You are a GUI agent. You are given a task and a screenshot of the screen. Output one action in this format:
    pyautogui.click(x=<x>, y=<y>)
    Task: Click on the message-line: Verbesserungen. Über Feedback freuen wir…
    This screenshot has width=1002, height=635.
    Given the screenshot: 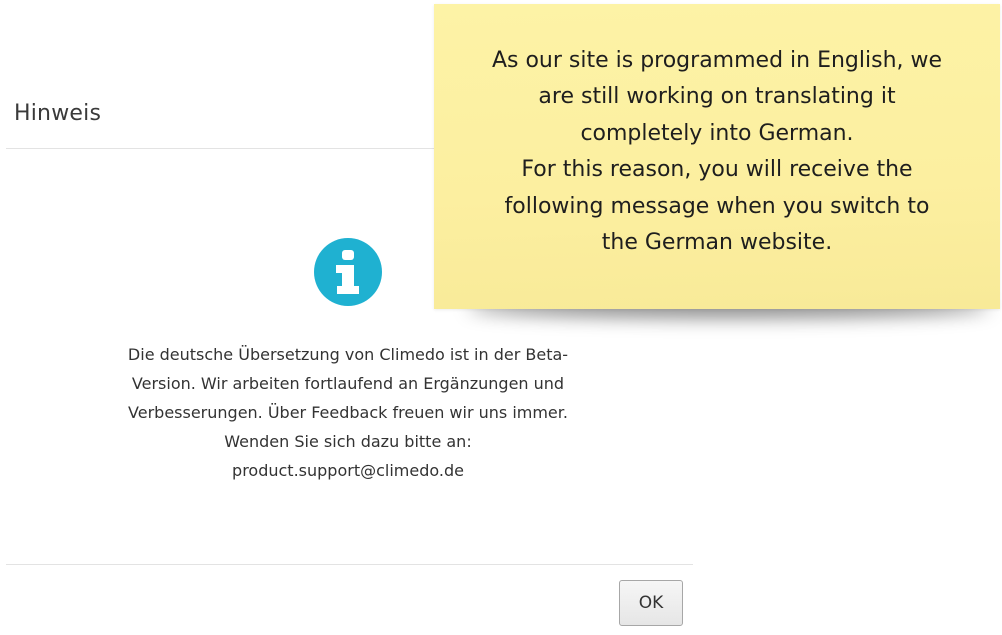 What is the action you would take?
    pyautogui.click(x=348, y=412)
    